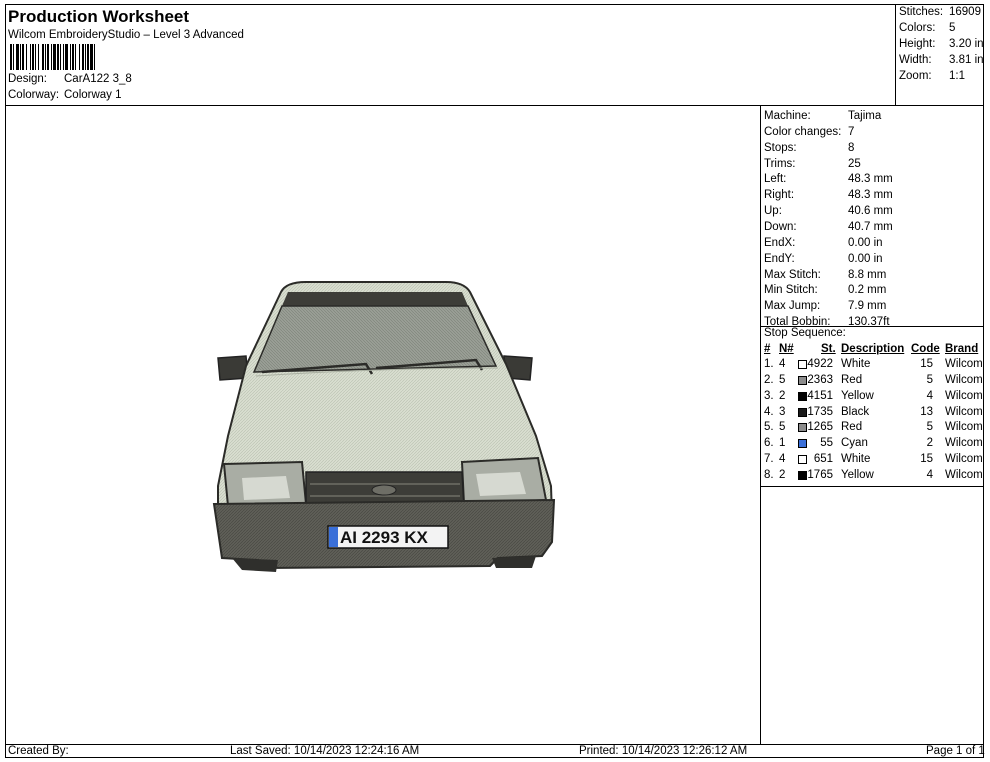 This screenshot has width=990, height=762. I want to click on stop-num: 7., so click(769, 459).